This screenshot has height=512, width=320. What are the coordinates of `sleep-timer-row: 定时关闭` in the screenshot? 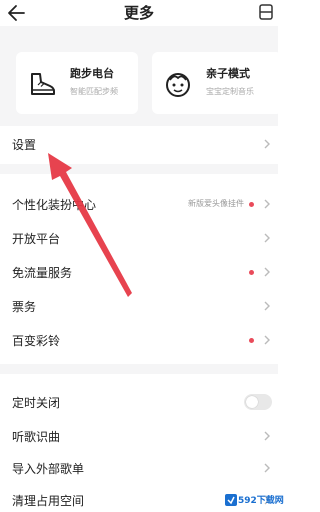 It's located at (139, 402).